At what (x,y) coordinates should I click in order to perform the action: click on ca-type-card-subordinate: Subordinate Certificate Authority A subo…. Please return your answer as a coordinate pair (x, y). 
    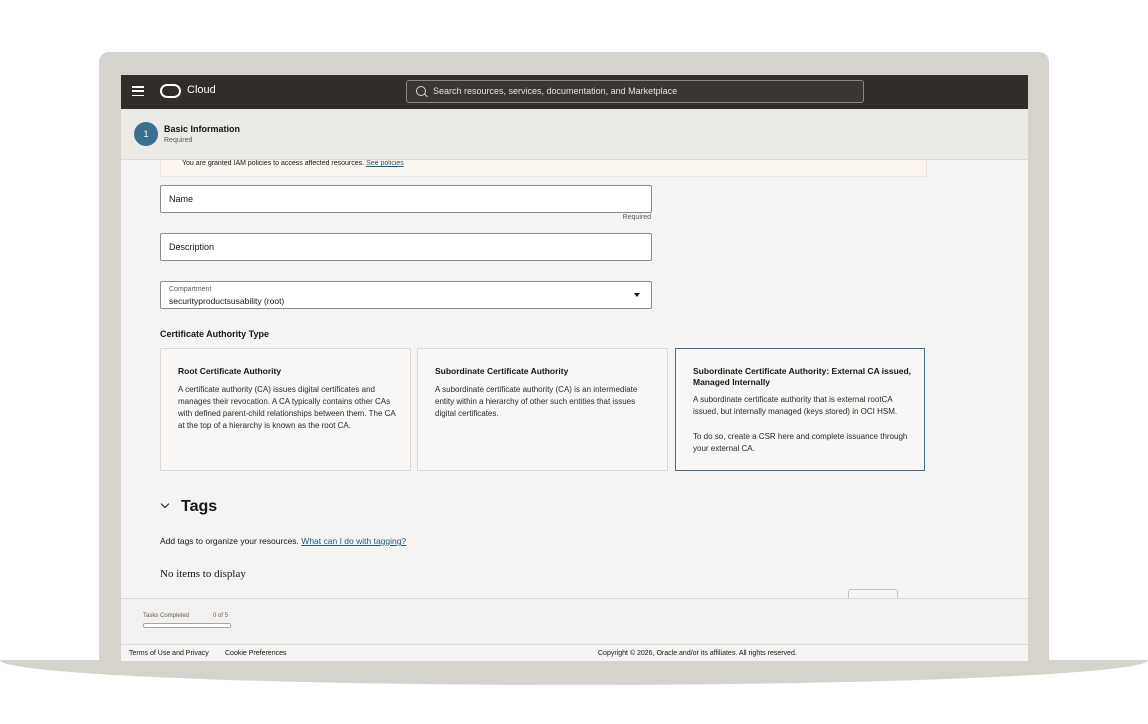
    Looking at the image, I should click on (542, 409).